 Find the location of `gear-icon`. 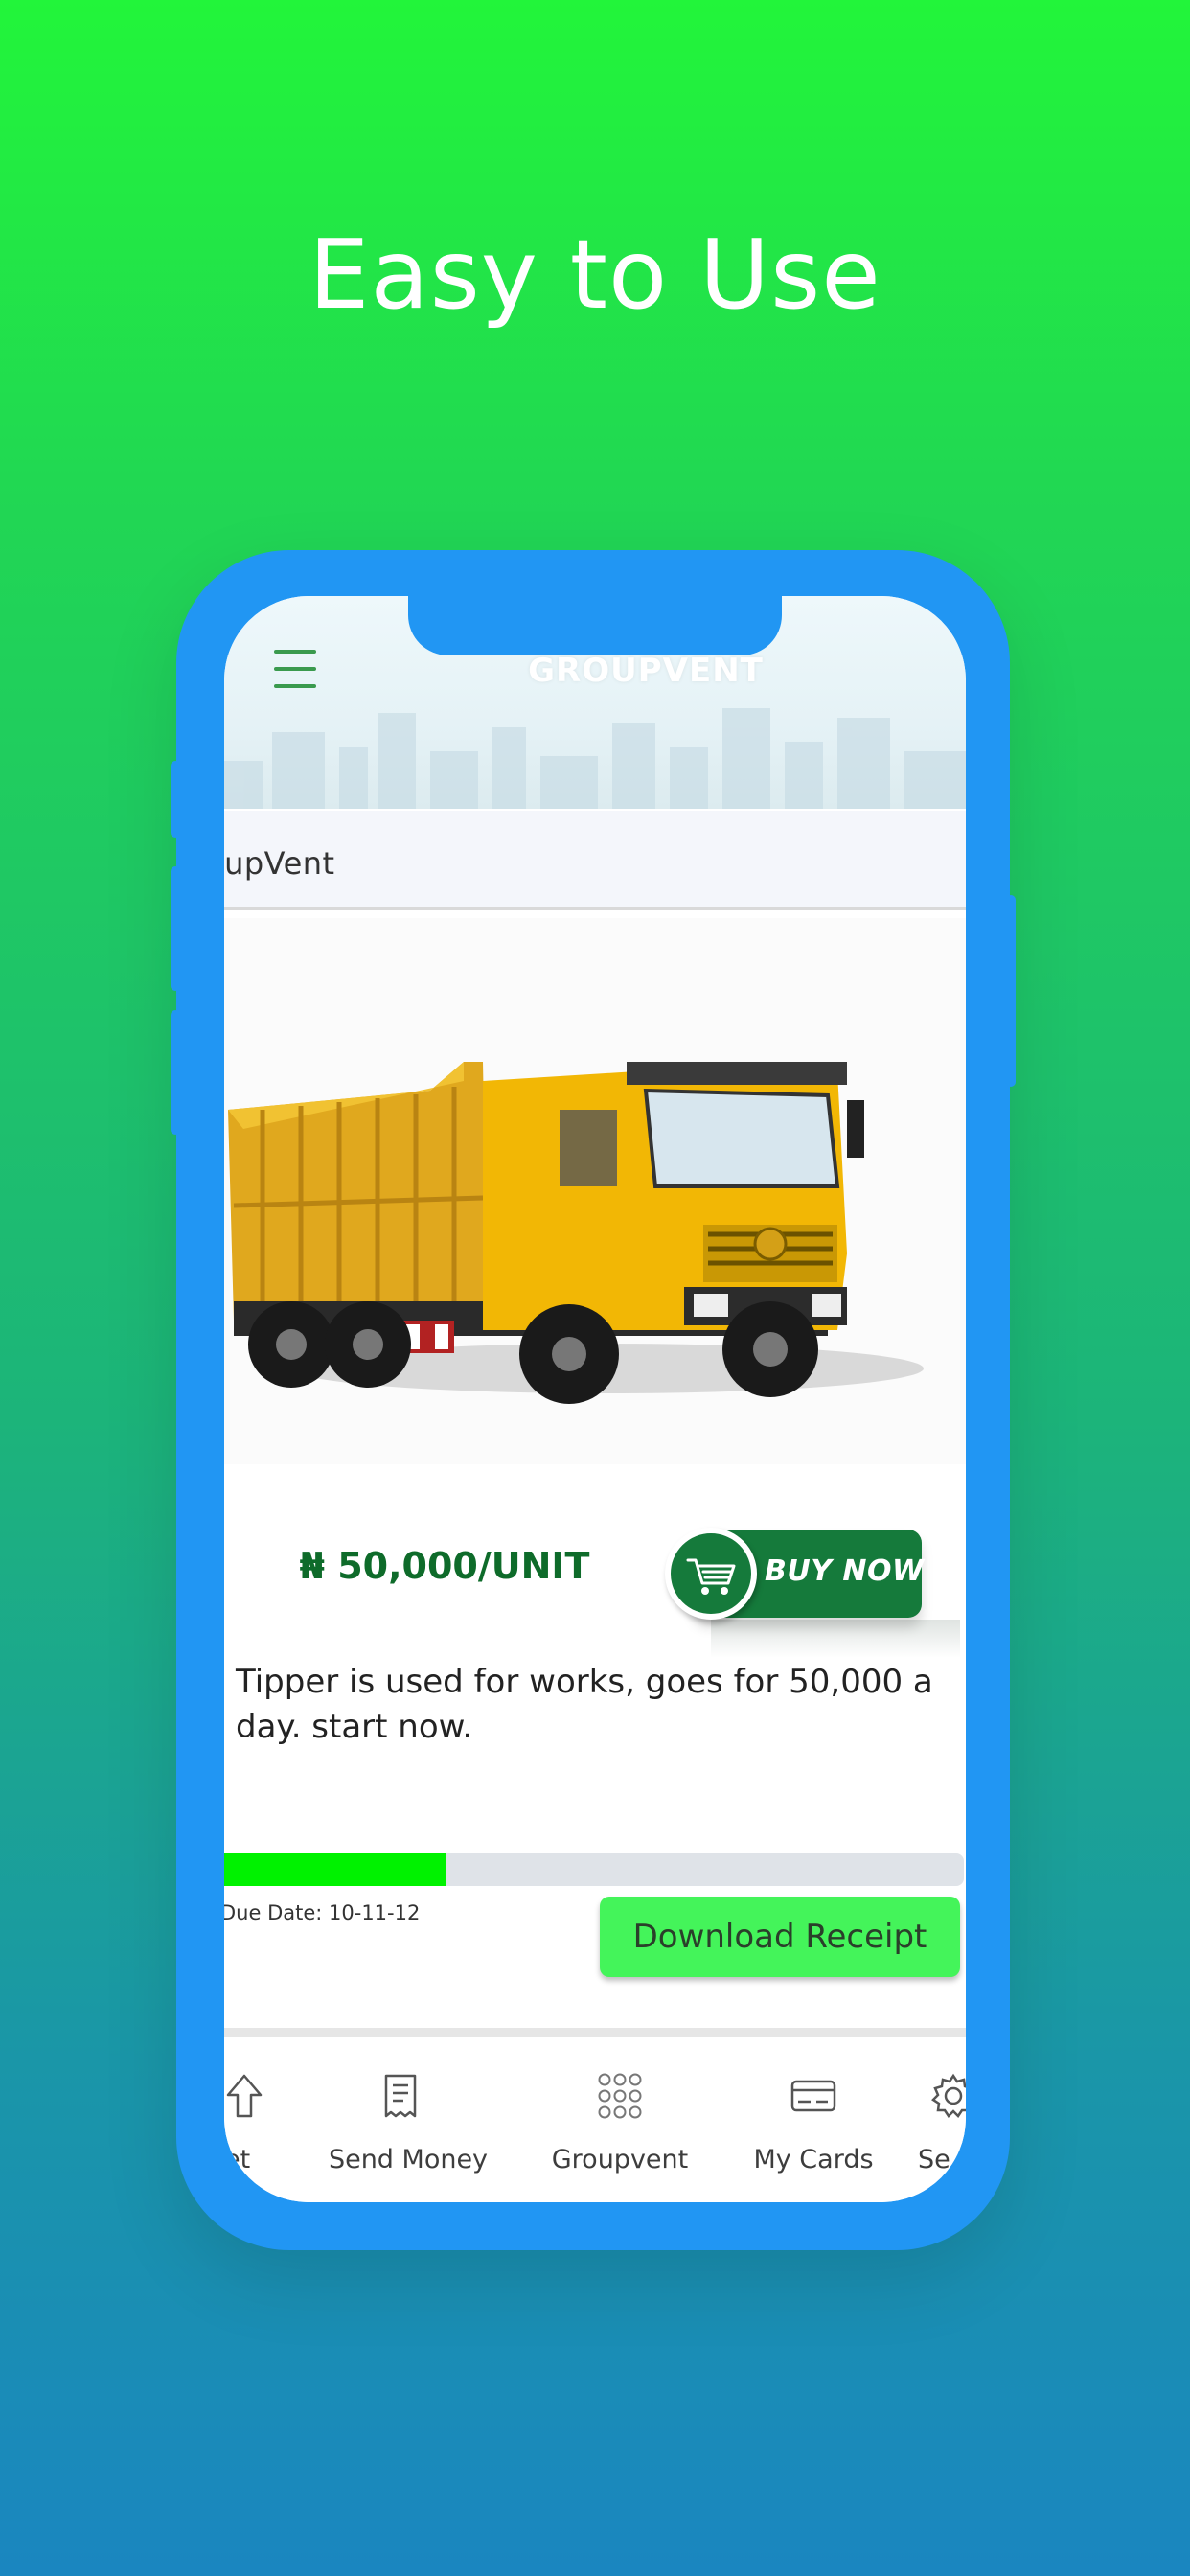

gear-icon is located at coordinates (949, 2095).